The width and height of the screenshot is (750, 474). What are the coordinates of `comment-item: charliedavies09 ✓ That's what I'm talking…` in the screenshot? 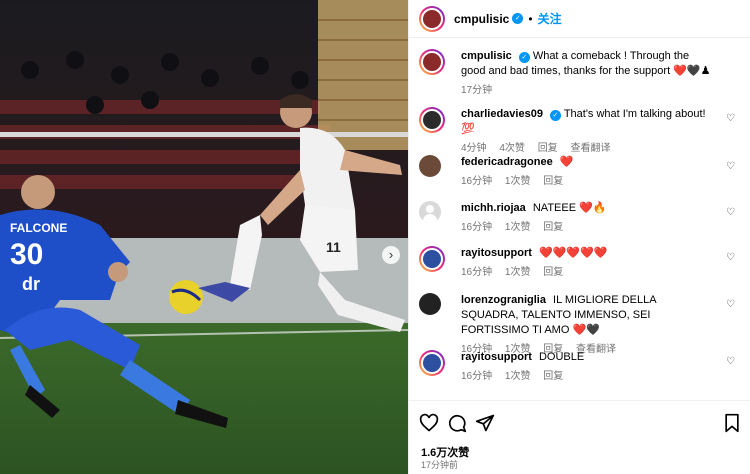 It's located at (580, 131).